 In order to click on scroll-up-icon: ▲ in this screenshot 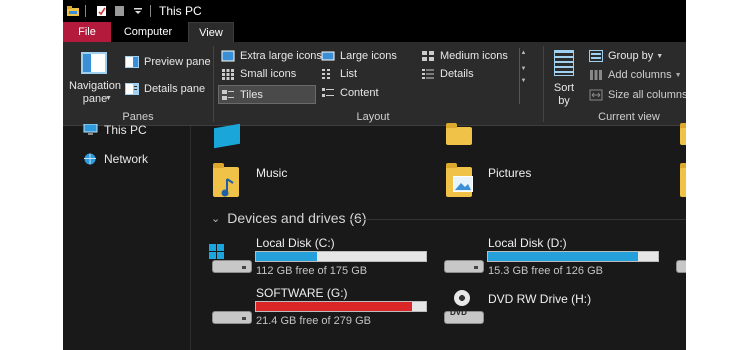, I will do `click(523, 53)`.